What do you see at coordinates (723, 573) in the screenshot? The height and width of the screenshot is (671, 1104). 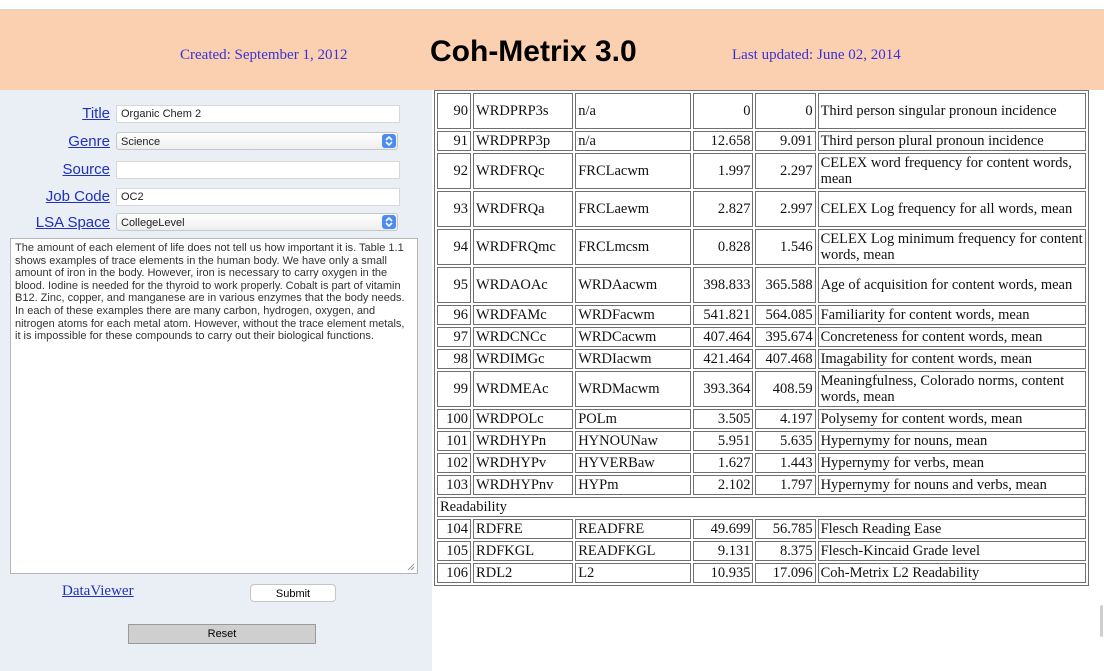 I see `value-cell: 10.935` at bounding box center [723, 573].